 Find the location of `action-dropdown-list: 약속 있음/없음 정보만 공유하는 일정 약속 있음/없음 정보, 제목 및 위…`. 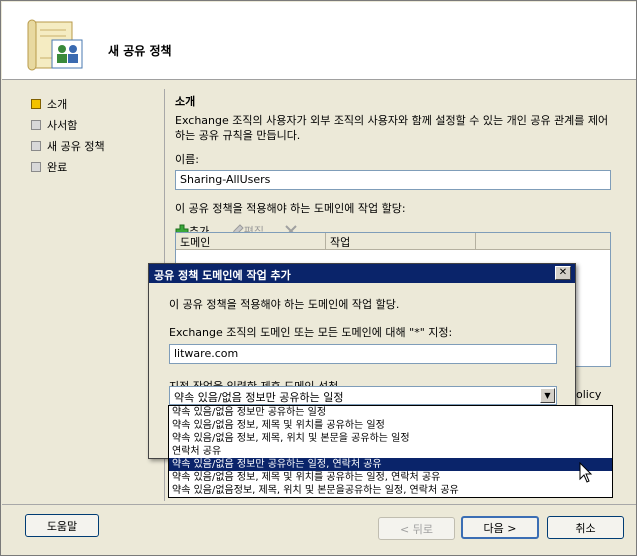

action-dropdown-list: 약속 있음/없음 정보만 공유하는 일정 약속 있음/없음 정보, 제목 및 위… is located at coordinates (390, 451).